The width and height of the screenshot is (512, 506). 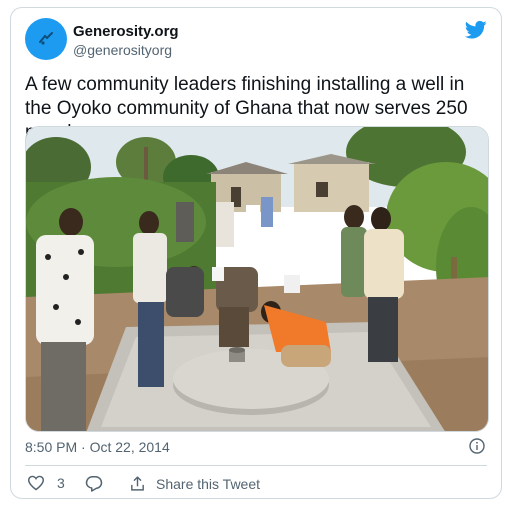 What do you see at coordinates (208, 483) in the screenshot?
I see `share-label: Share this Tweet` at bounding box center [208, 483].